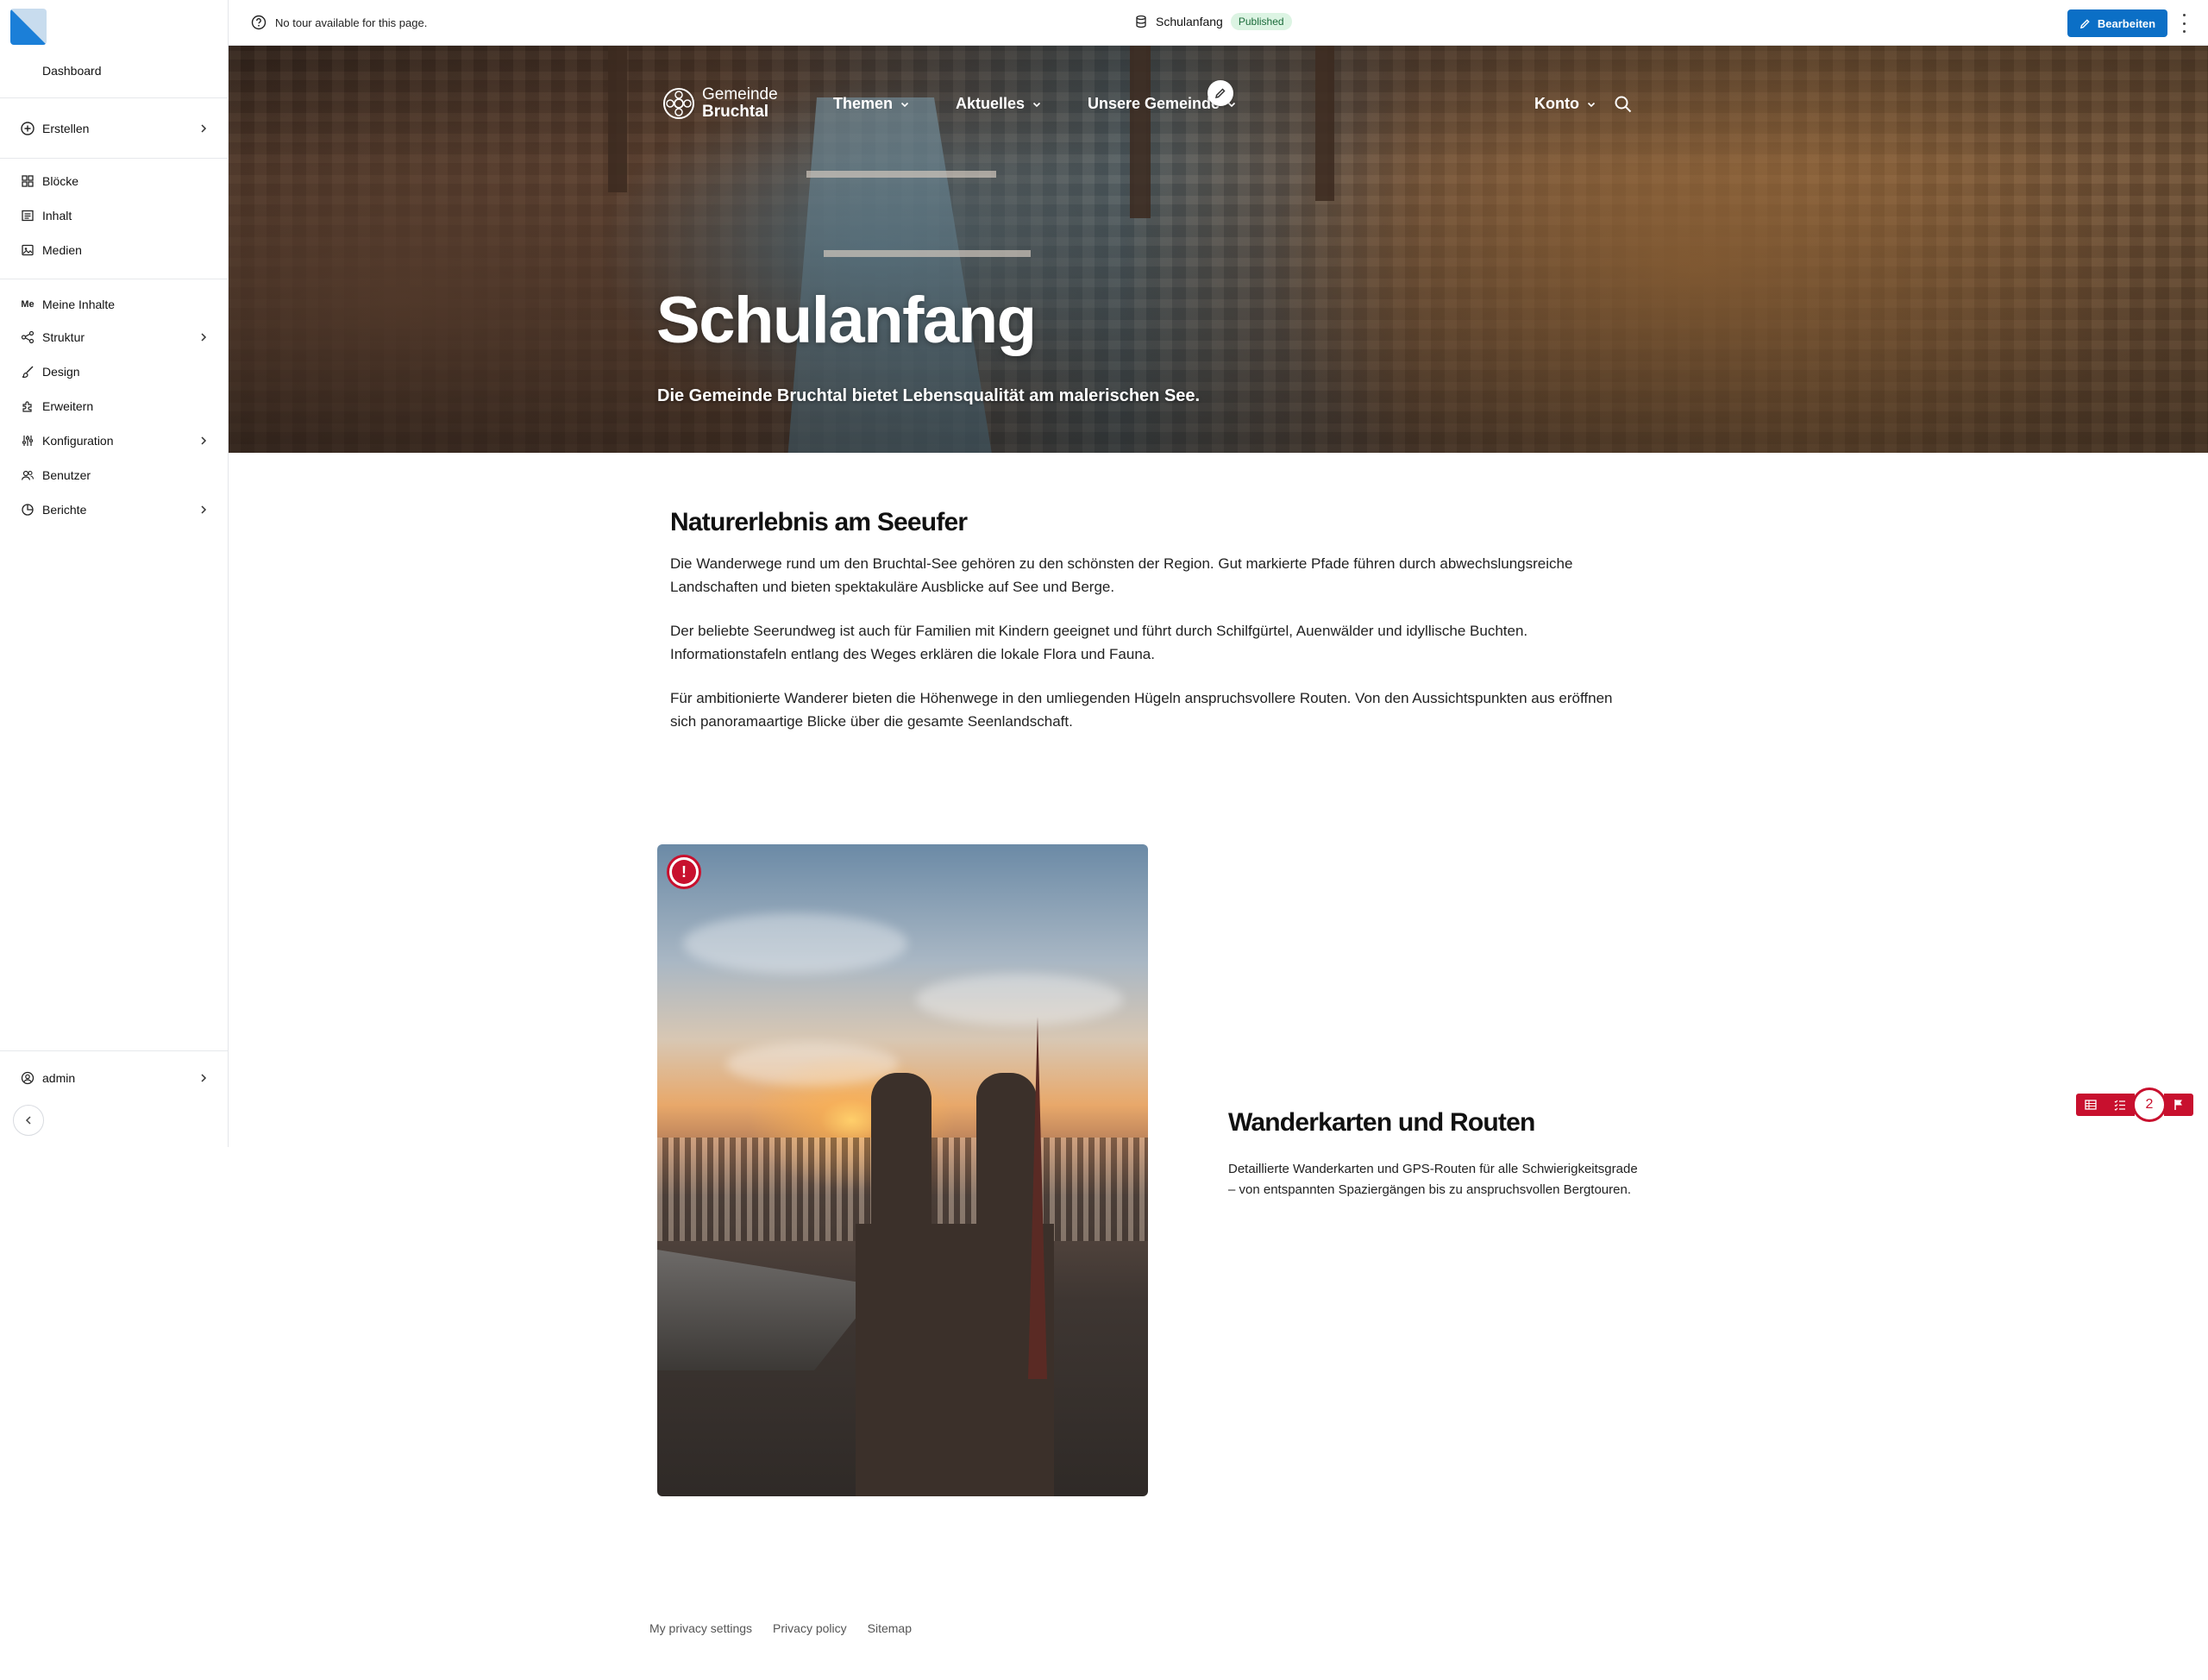 The image size is (2208, 1680). I want to click on user-name: admin, so click(59, 1078).